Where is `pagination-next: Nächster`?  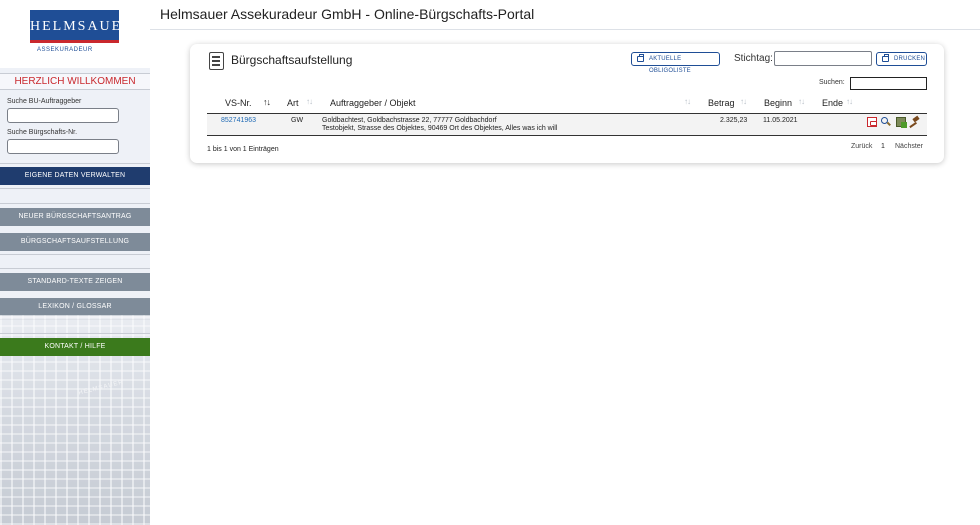 pagination-next: Nächster is located at coordinates (909, 146).